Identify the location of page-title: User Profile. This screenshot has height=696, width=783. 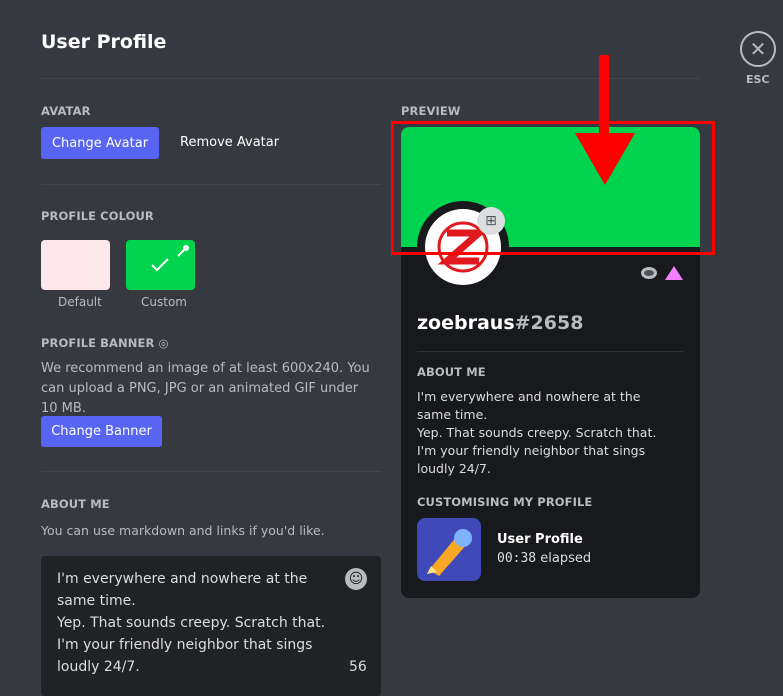
(104, 42).